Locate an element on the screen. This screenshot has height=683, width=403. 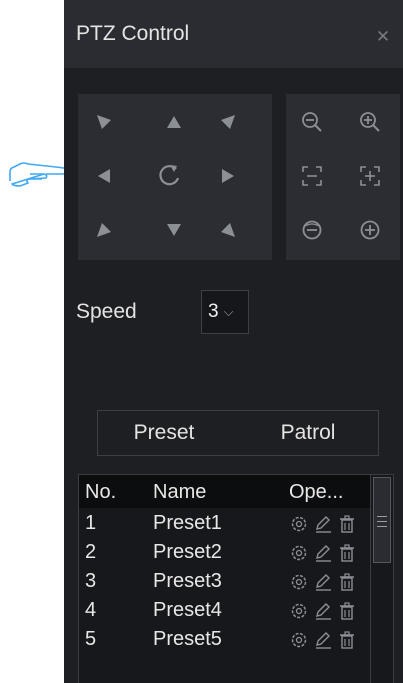
iris-plus-icon is located at coordinates (370, 230).